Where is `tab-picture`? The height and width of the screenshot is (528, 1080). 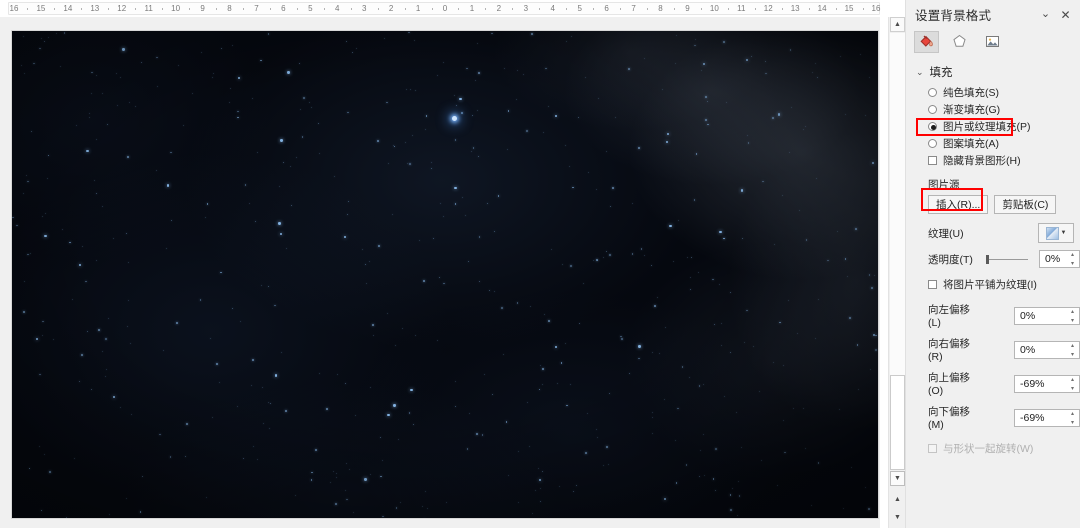
tab-picture is located at coordinates (992, 42).